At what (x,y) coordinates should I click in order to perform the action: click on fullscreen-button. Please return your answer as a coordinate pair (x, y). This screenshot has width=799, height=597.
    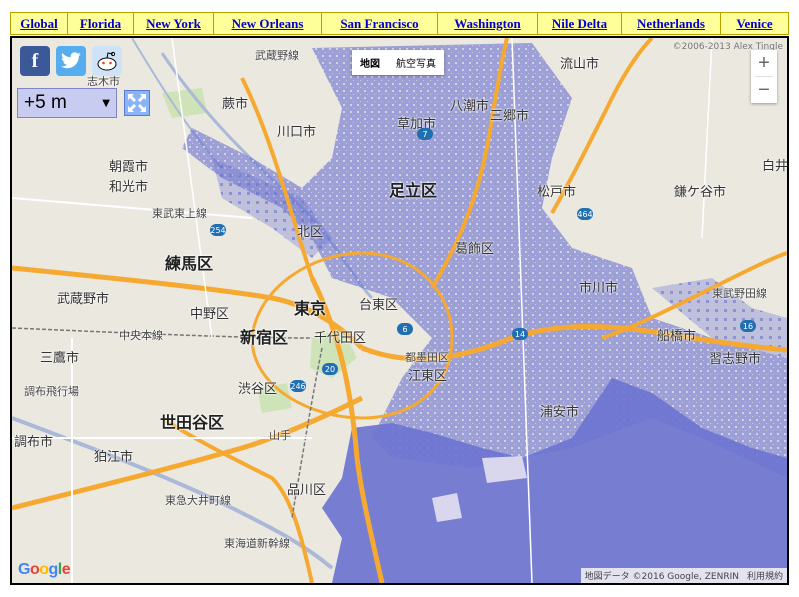
    Looking at the image, I should click on (137, 103).